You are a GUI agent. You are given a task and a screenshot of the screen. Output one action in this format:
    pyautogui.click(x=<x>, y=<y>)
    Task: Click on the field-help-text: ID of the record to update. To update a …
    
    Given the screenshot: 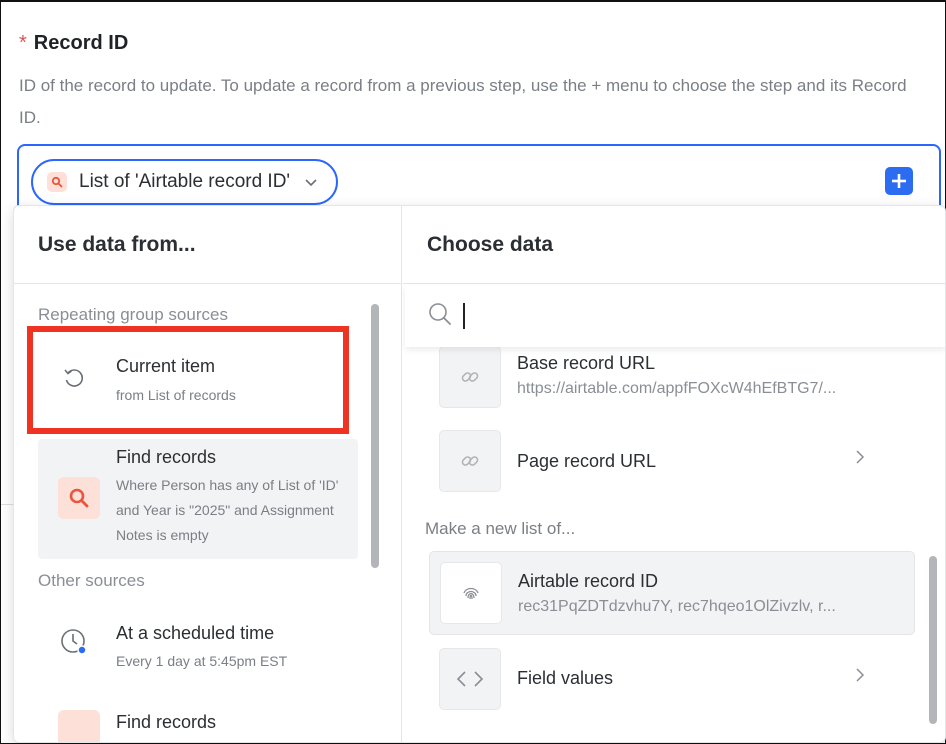 What is the action you would take?
    pyautogui.click(x=463, y=101)
    